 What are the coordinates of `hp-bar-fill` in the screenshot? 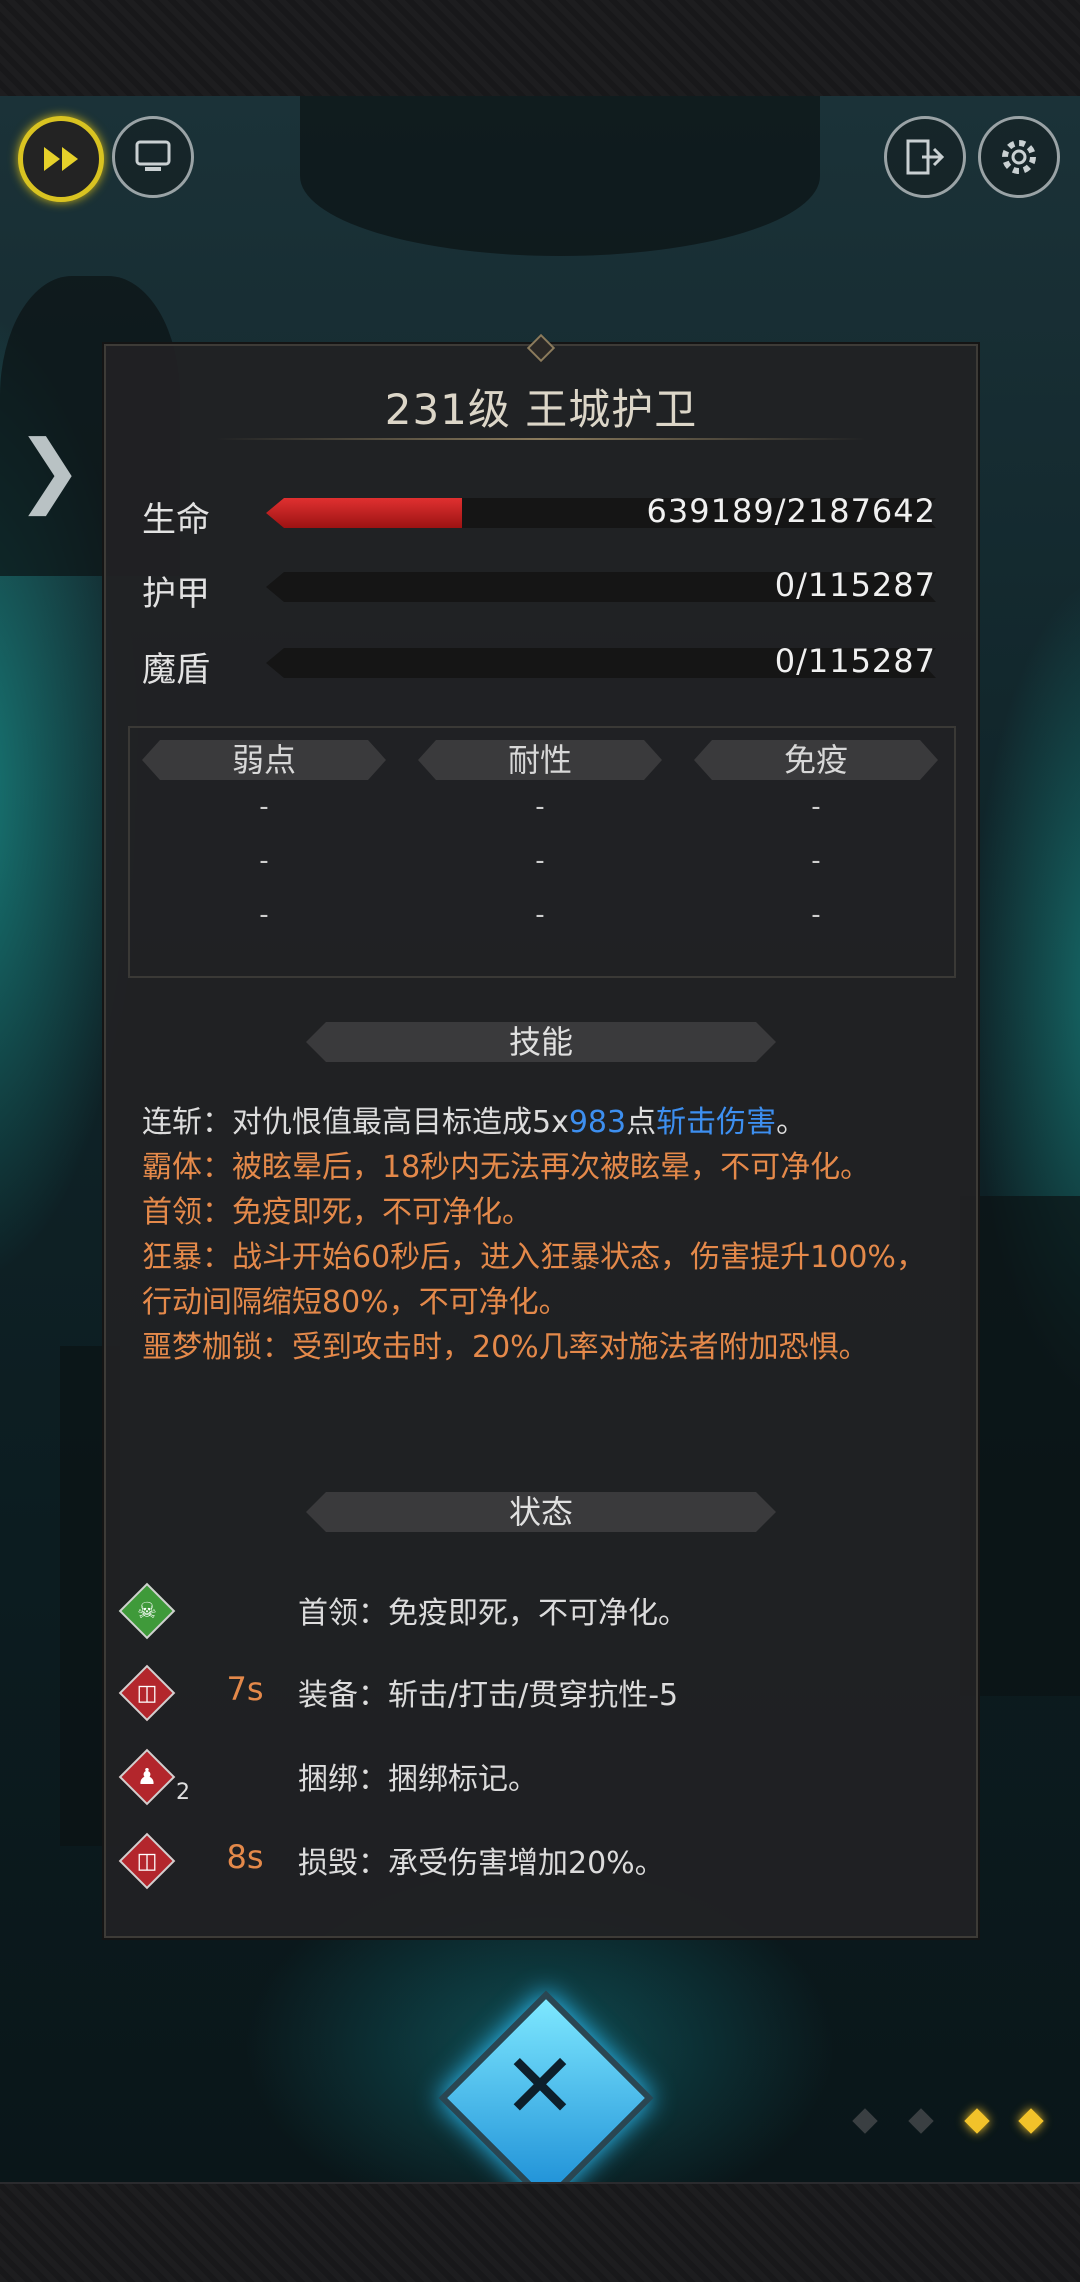 It's located at (364, 513).